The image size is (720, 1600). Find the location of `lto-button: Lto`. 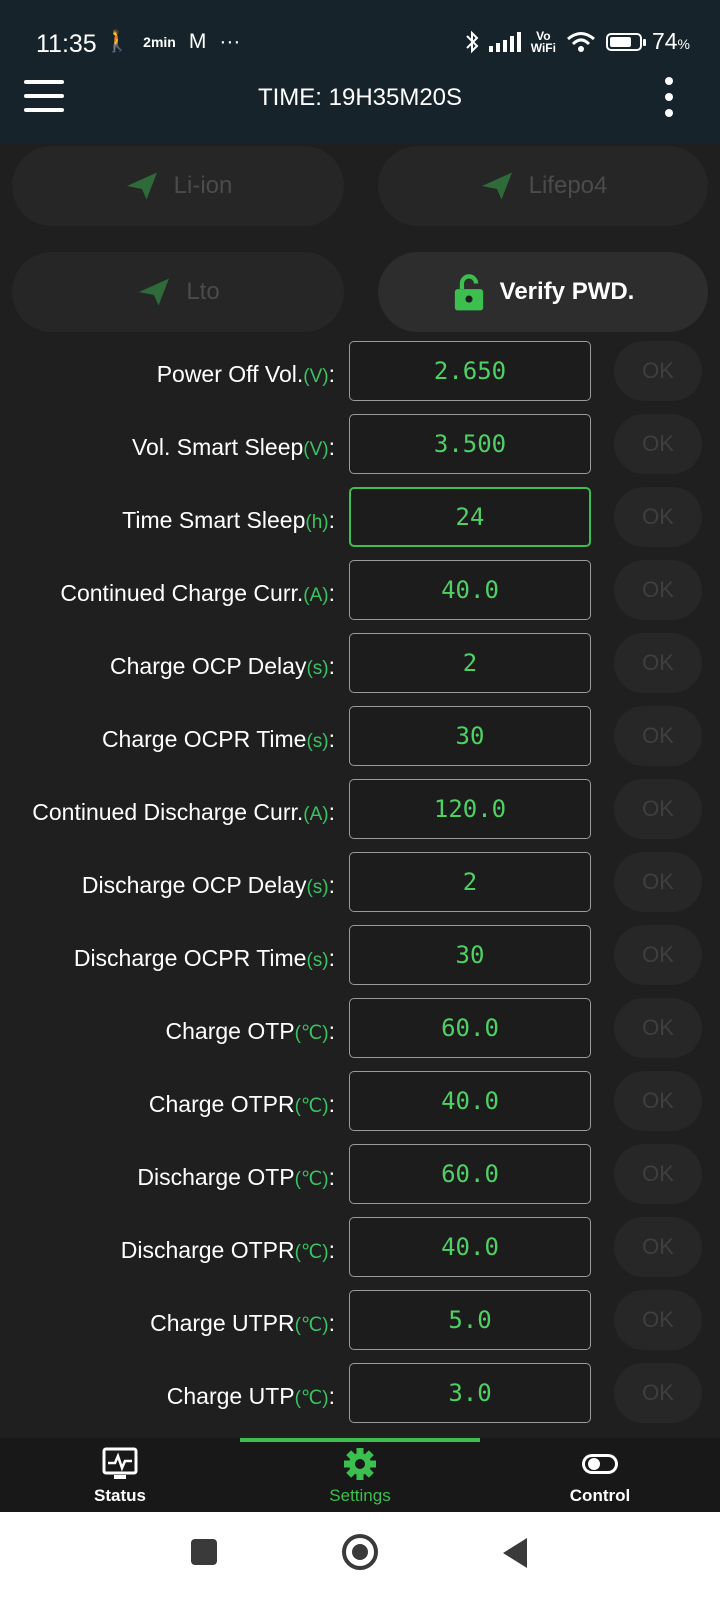

lto-button: Lto is located at coordinates (178, 292).